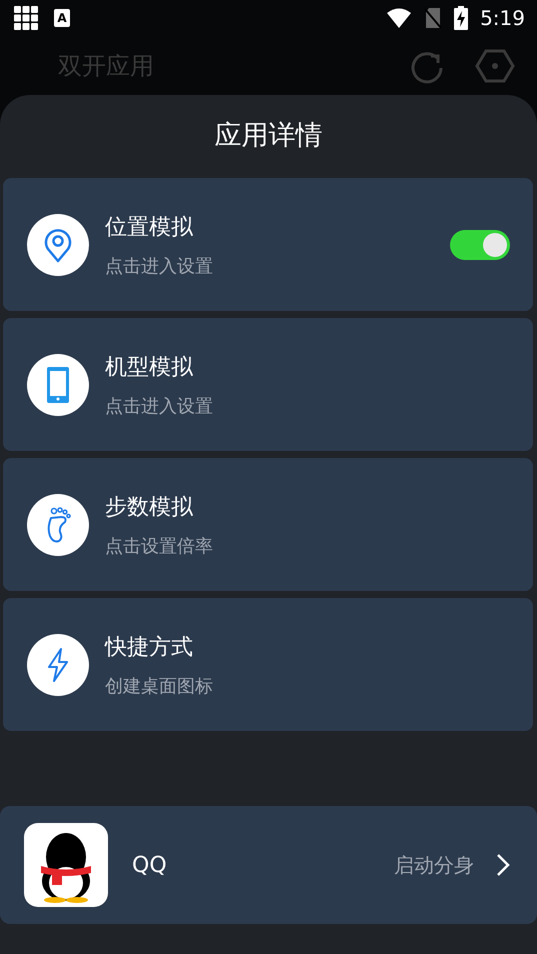 The image size is (537, 954). What do you see at coordinates (268, 664) in the screenshot?
I see `option-card: 快捷方式 创建桌面图标` at bounding box center [268, 664].